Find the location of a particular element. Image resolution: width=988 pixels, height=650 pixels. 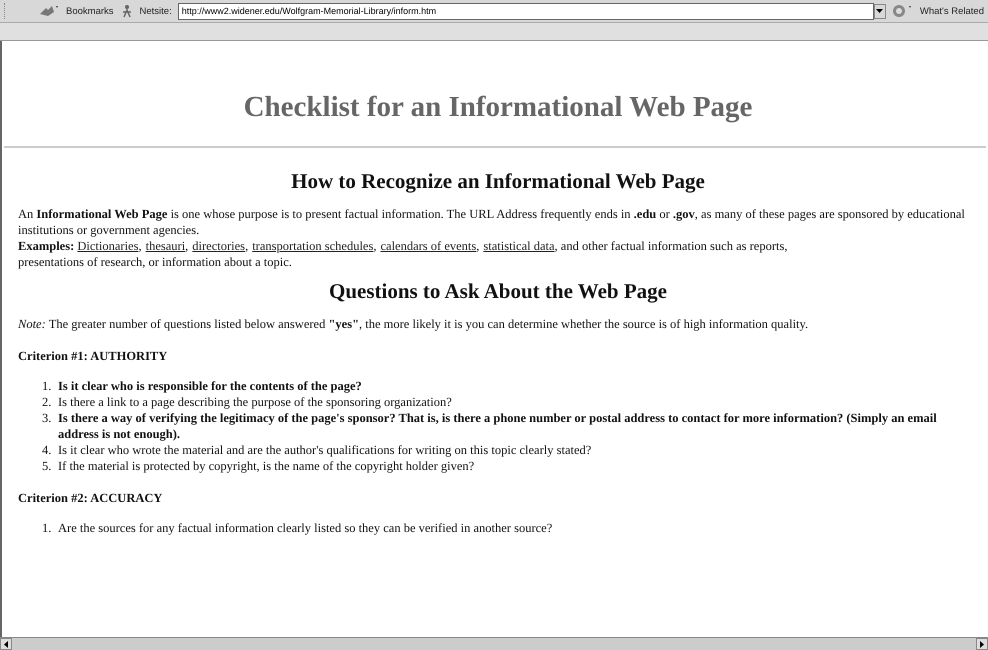

list-number: 2. is located at coordinates (47, 402).